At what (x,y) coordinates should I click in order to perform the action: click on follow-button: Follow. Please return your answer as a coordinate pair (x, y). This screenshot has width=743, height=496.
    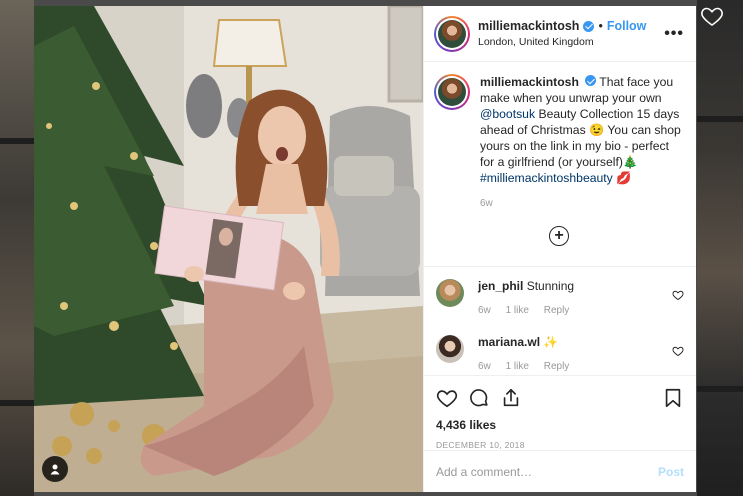
    Looking at the image, I should click on (627, 26).